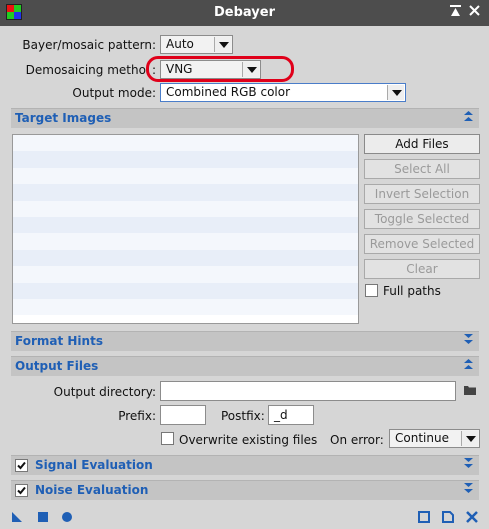 This screenshot has height=529, width=489. What do you see at coordinates (104, 392) in the screenshot?
I see `output-directory-label: Output directory:` at bounding box center [104, 392].